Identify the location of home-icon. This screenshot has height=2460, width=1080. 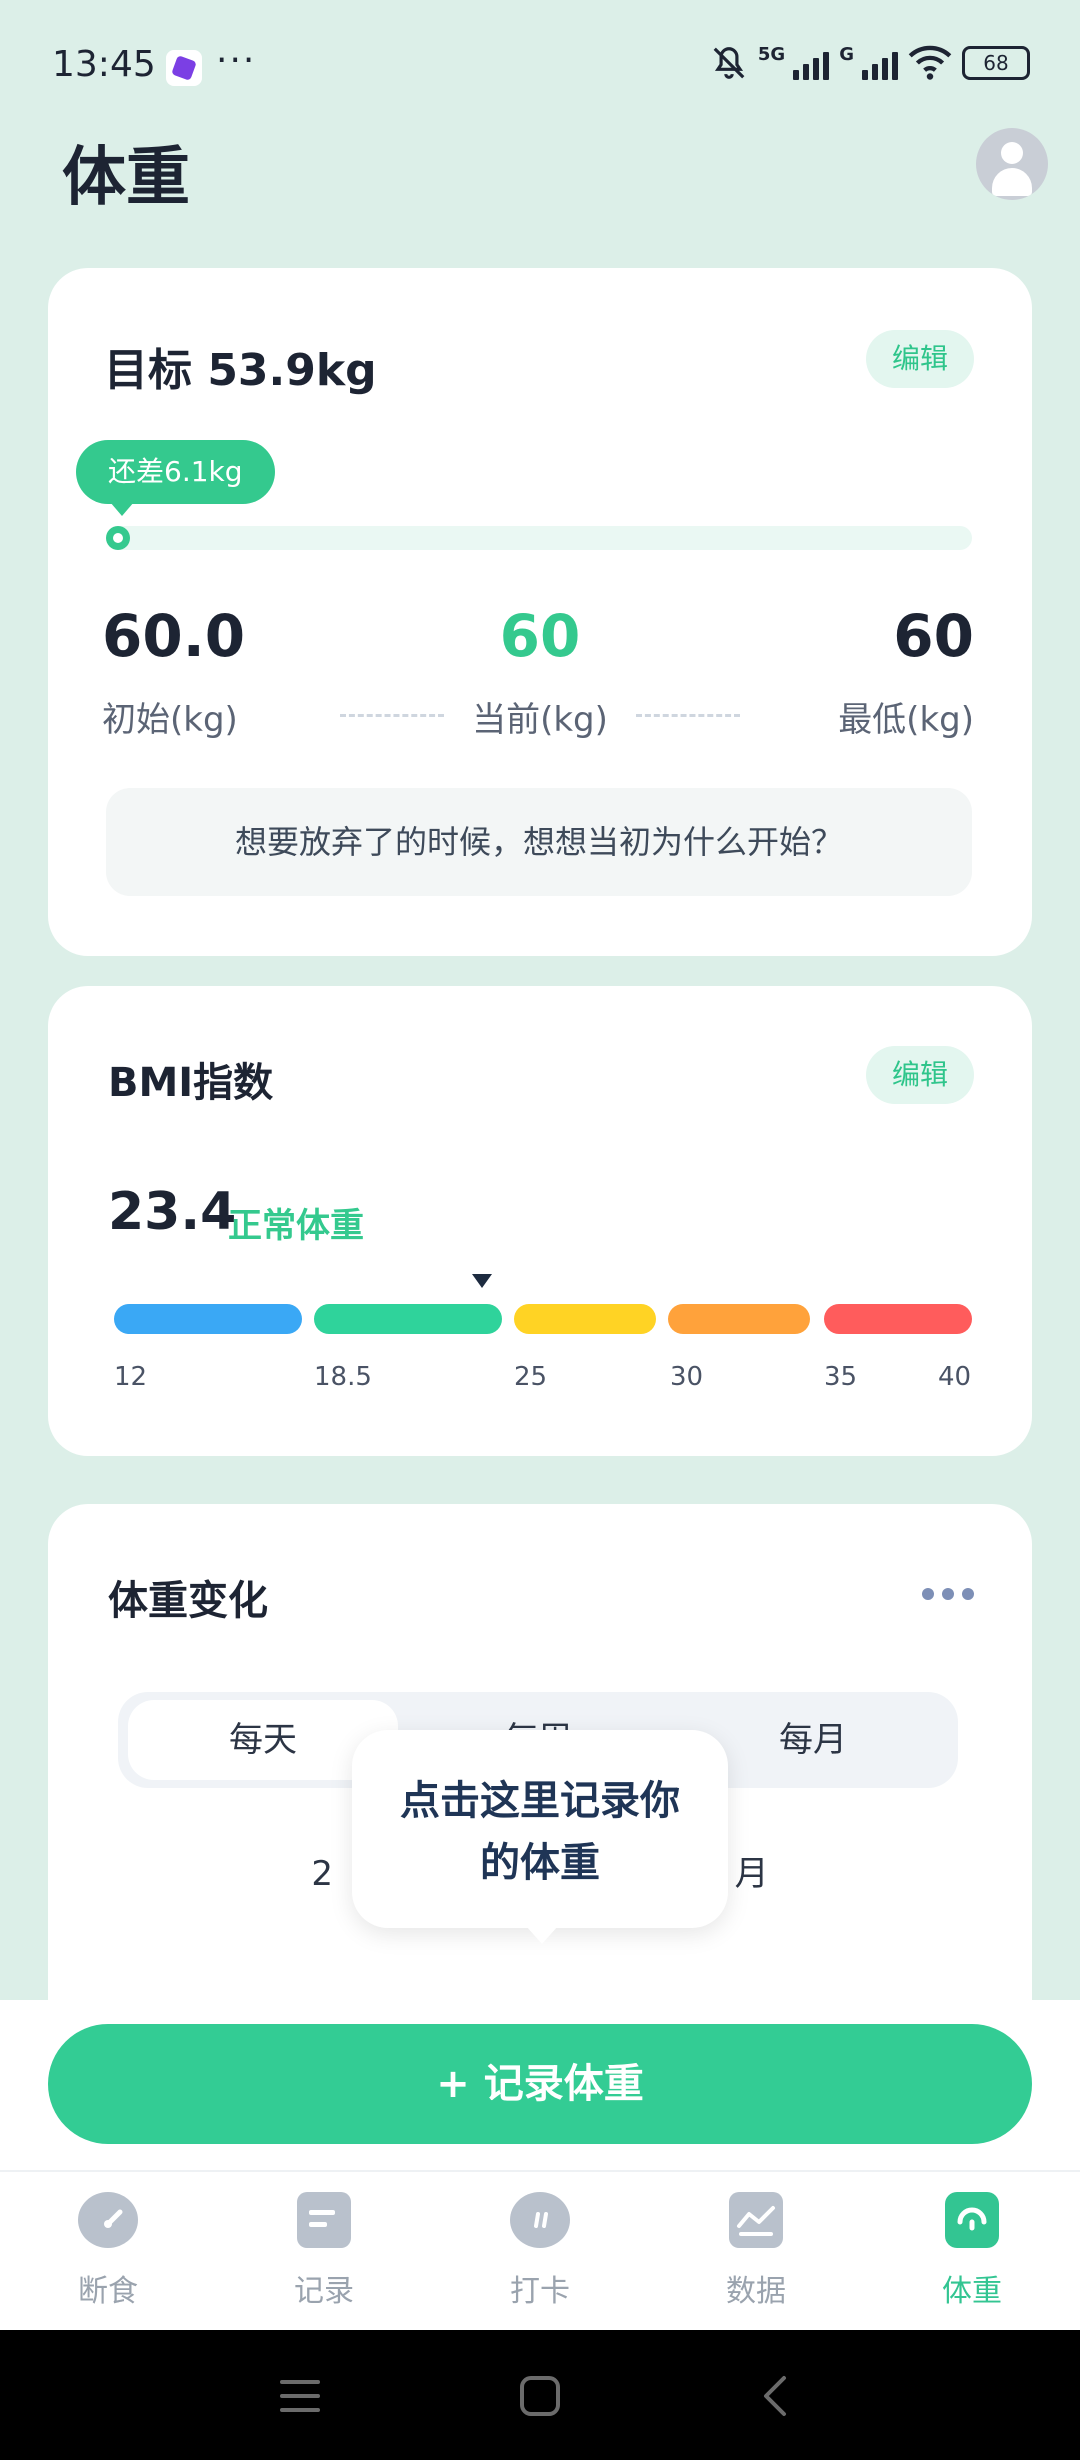
(540, 2396).